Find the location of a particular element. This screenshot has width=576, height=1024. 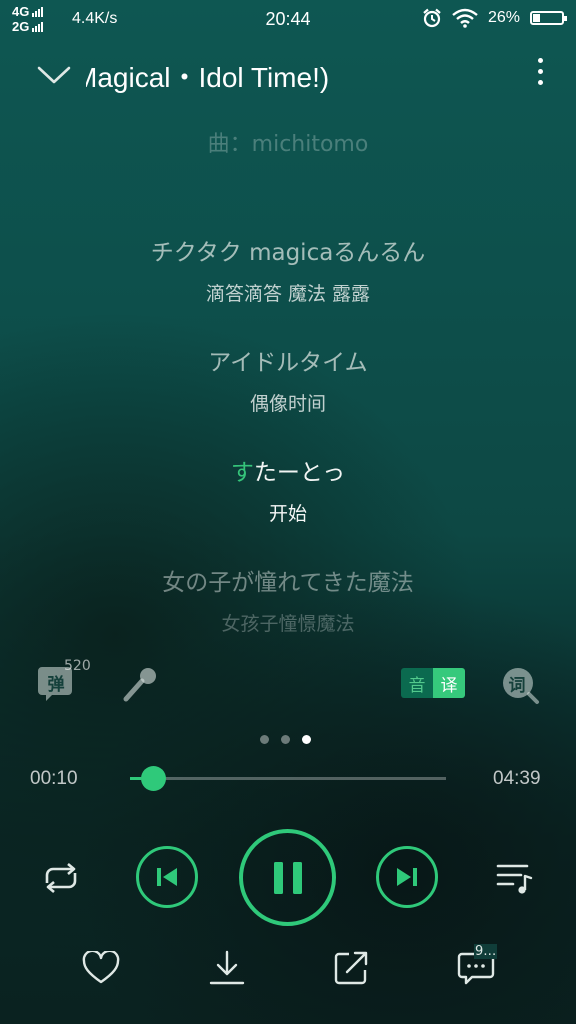

previous-button is located at coordinates (167, 877).